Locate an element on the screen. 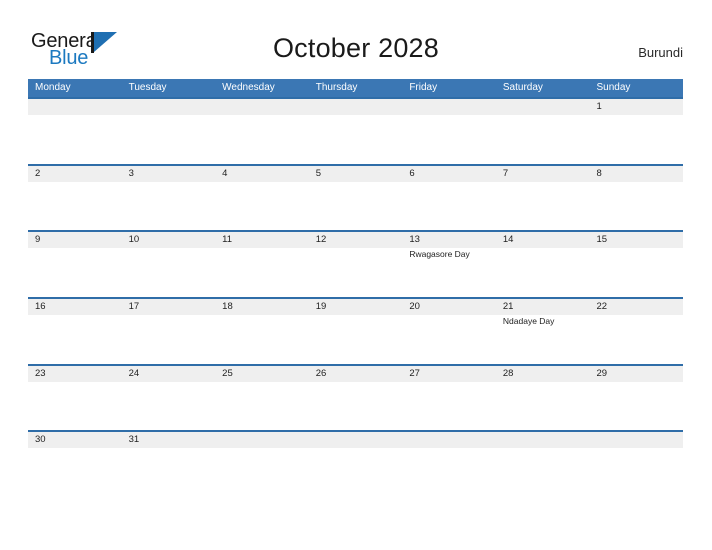 The height and width of the screenshot is (550, 712). day-number: 25 is located at coordinates (227, 373).